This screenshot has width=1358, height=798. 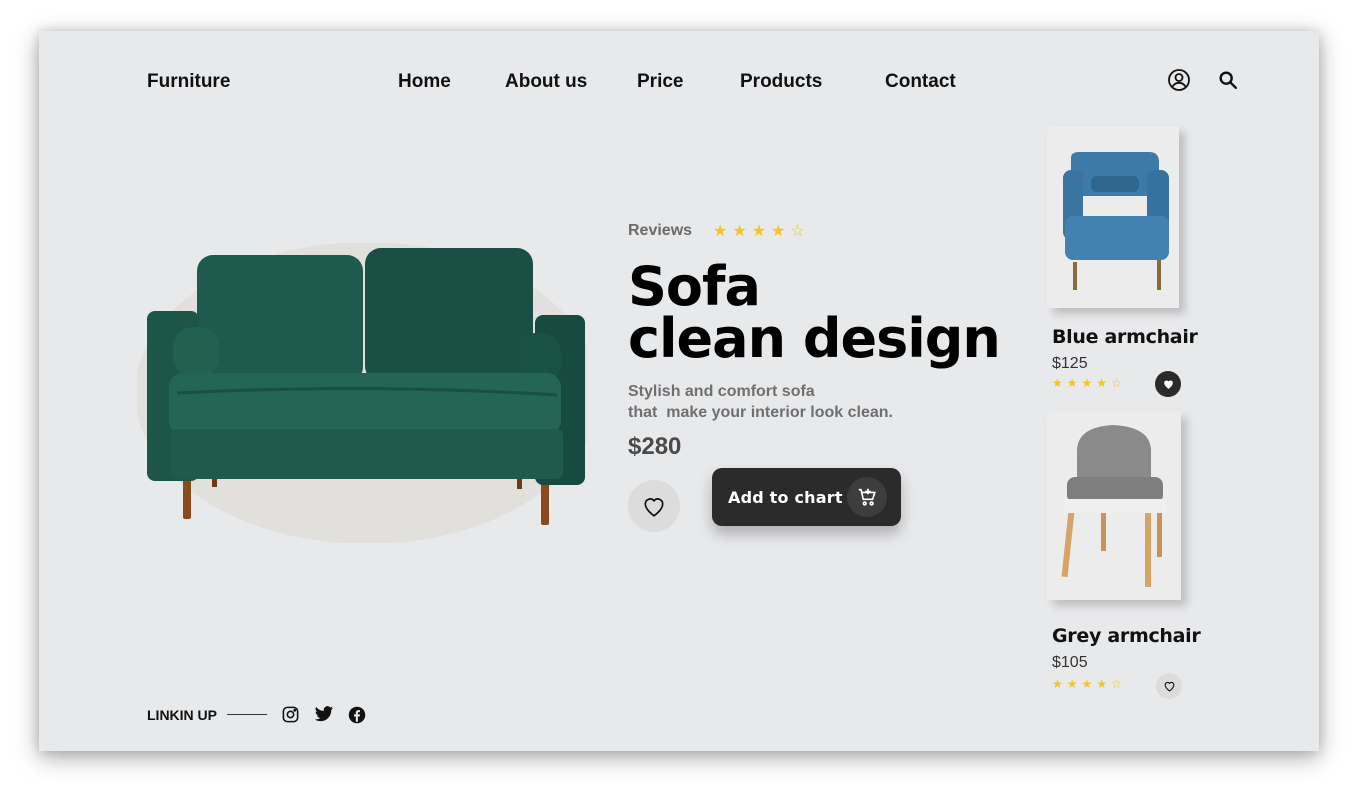 What do you see at coordinates (1228, 82) in the screenshot?
I see `search-icon` at bounding box center [1228, 82].